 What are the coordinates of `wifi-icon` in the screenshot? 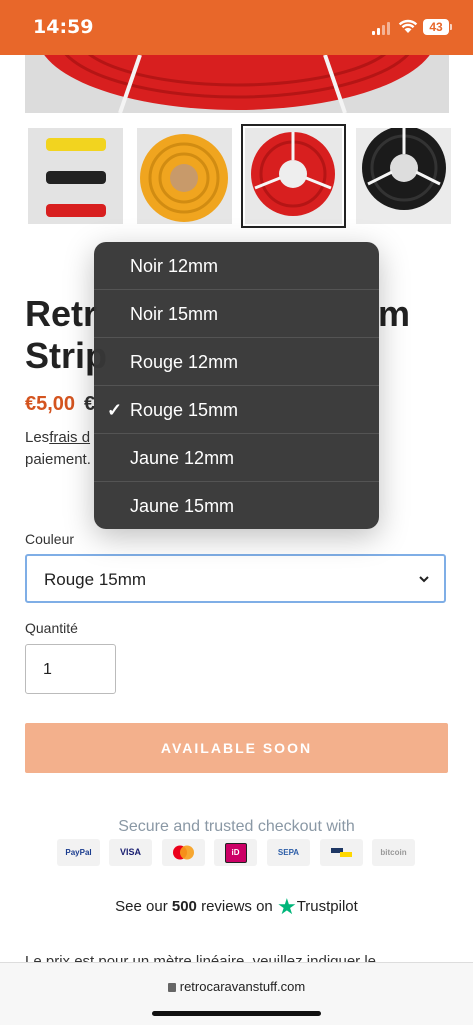 It's located at (408, 26).